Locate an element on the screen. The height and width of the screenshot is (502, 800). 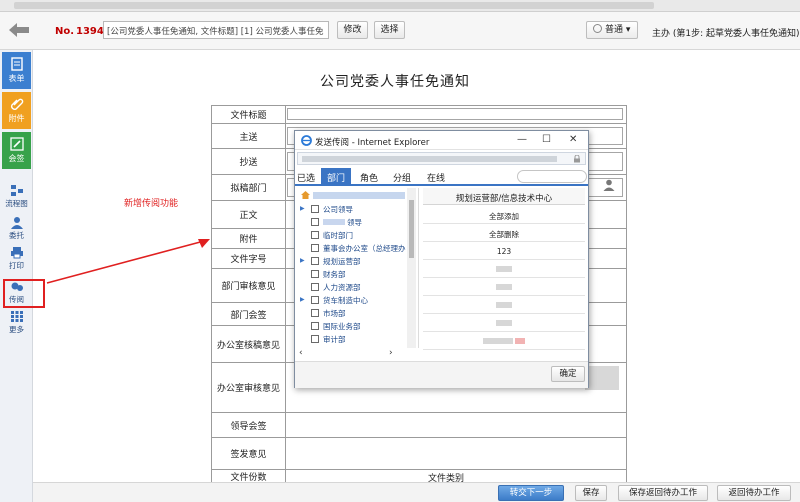
tree-root is located at coordinates (355, 195).